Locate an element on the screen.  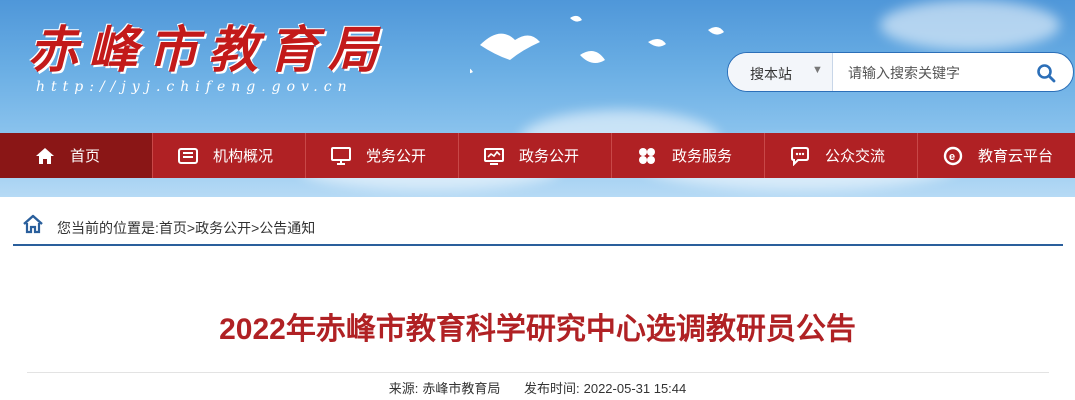
svg-text: e is located at coordinates (952, 157).